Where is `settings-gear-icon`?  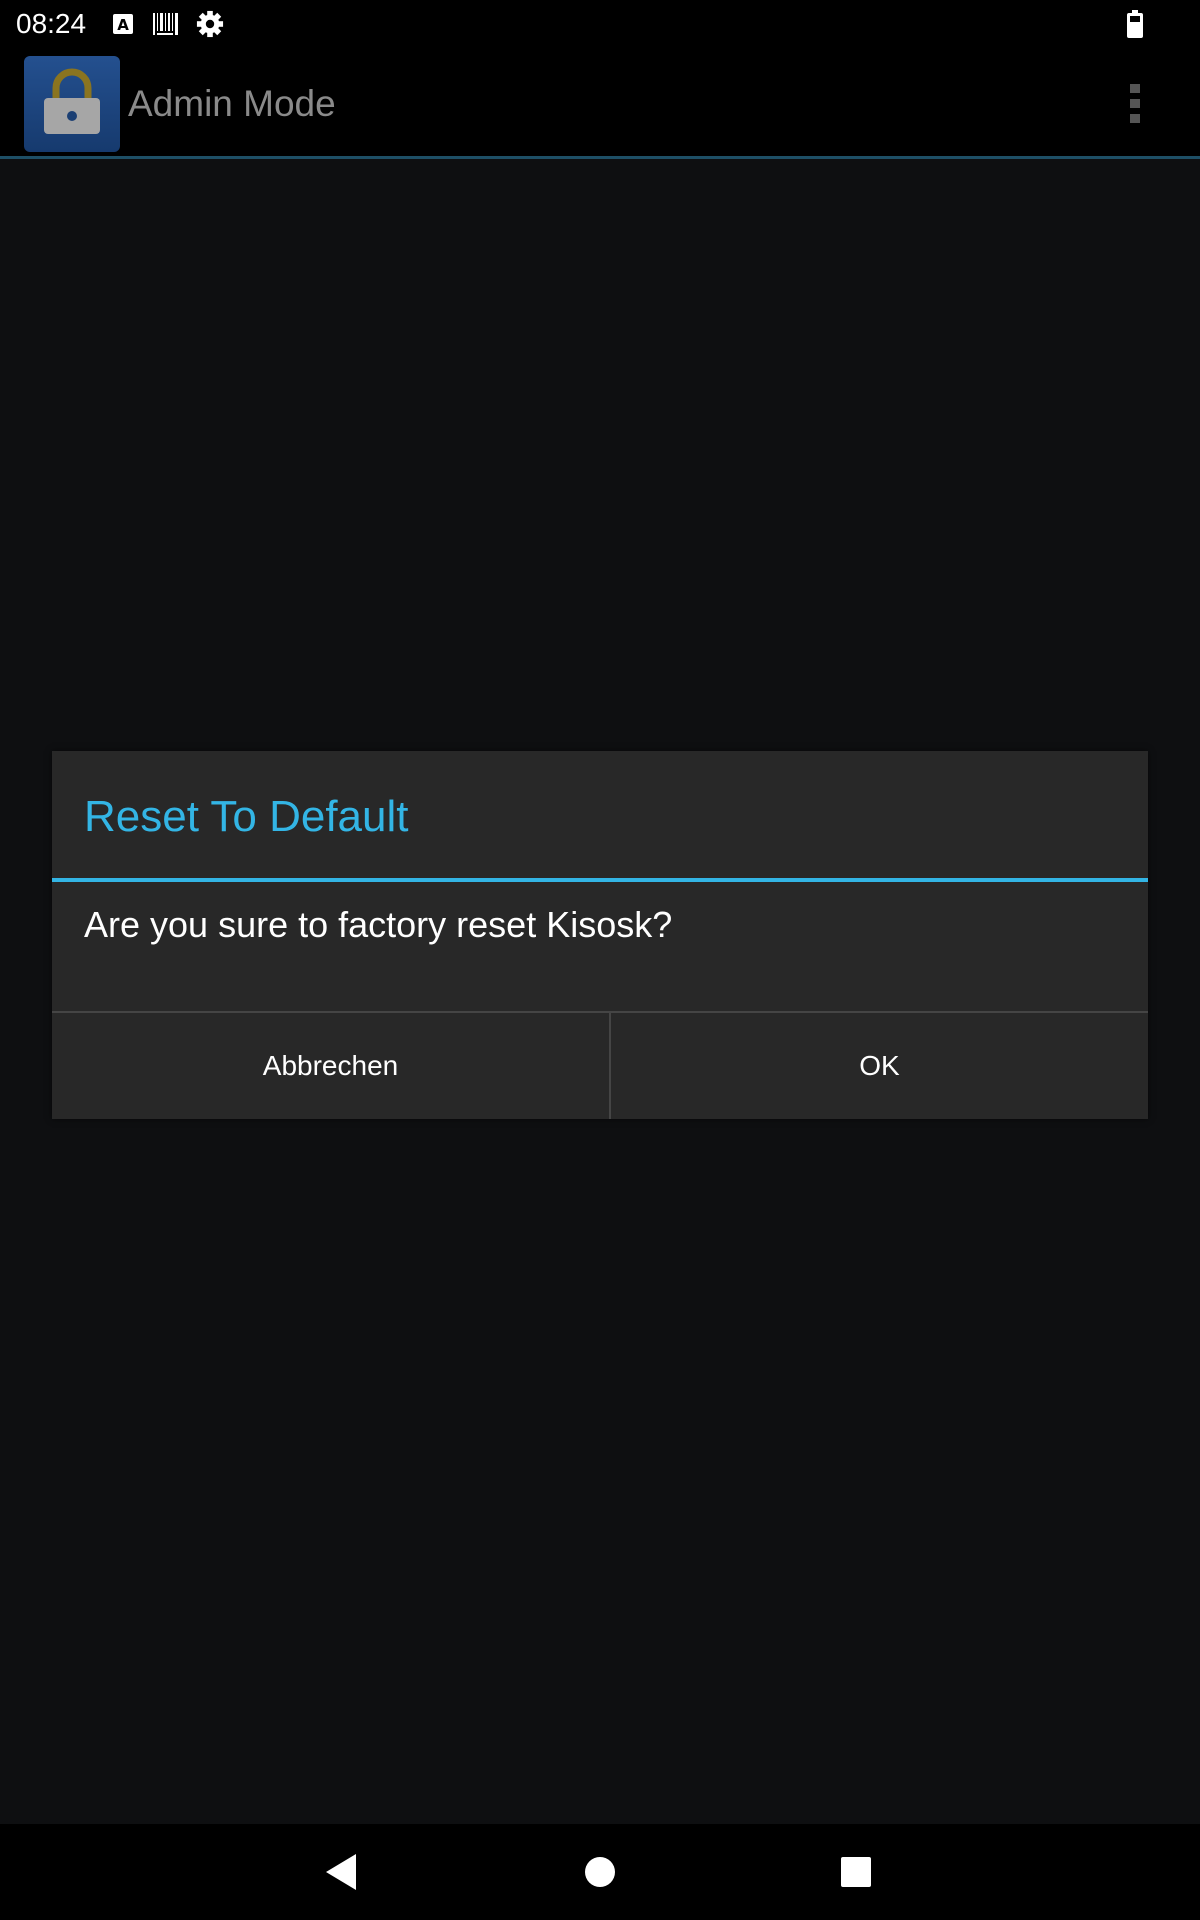
settings-gear-icon is located at coordinates (210, 24).